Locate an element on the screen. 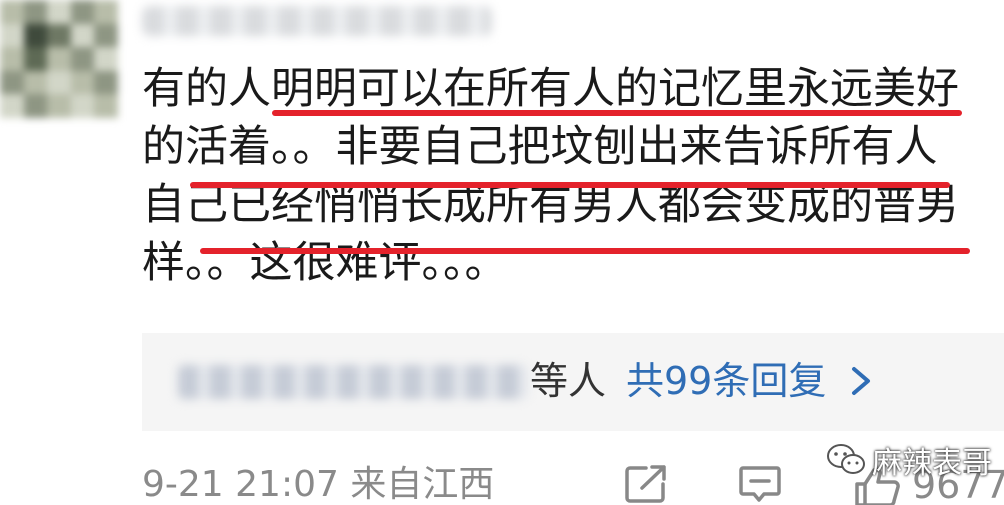  replies-suffix: 等人 is located at coordinates (568, 381).